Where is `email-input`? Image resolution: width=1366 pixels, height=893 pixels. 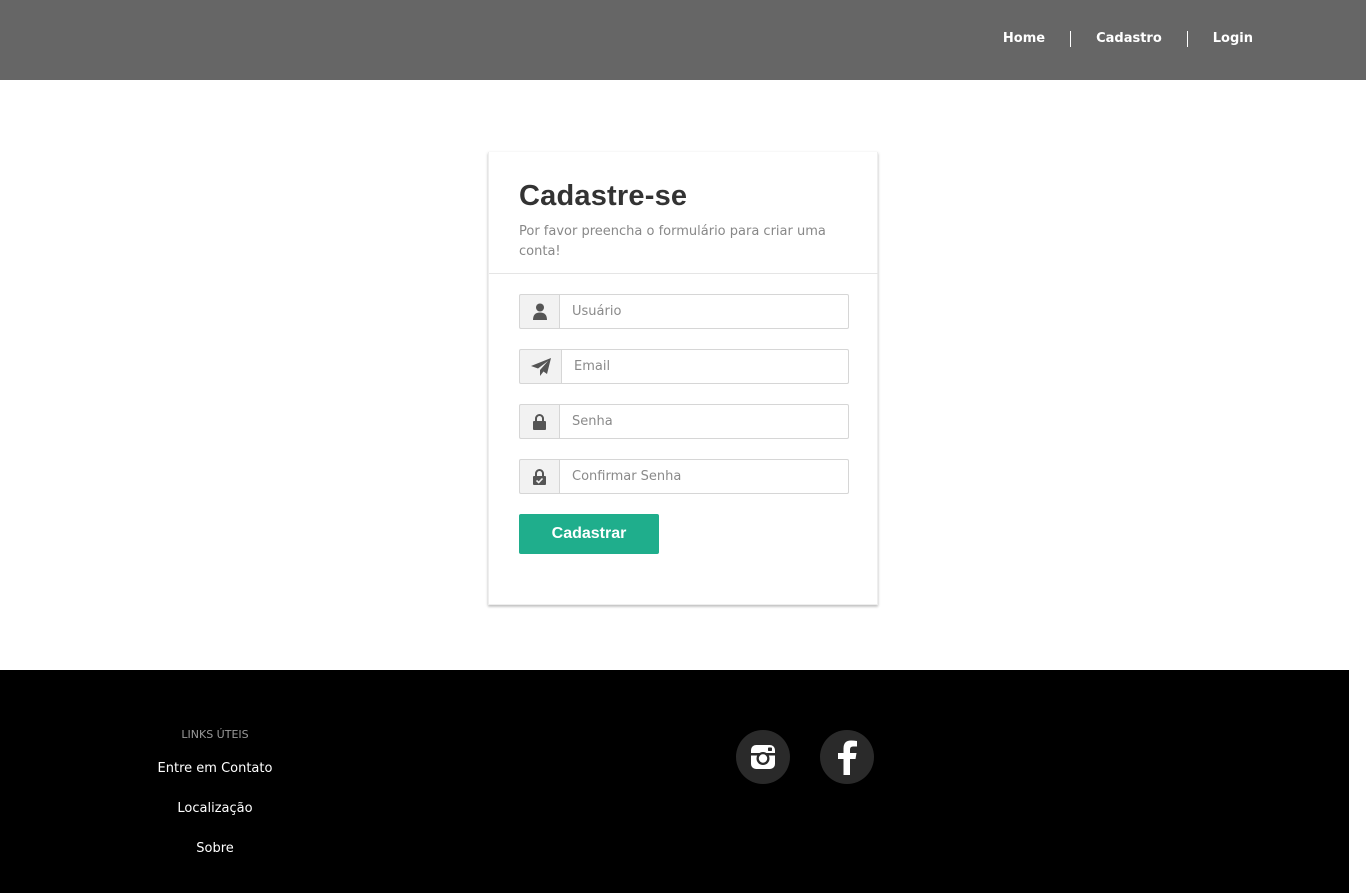 email-input is located at coordinates (705, 366).